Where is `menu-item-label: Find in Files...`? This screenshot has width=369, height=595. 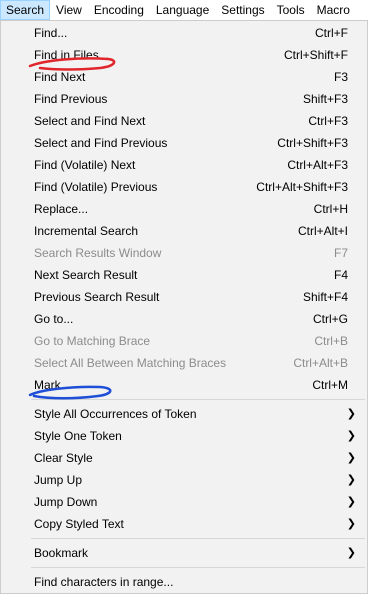 menu-item-label: Find in Files... is located at coordinates (71, 55).